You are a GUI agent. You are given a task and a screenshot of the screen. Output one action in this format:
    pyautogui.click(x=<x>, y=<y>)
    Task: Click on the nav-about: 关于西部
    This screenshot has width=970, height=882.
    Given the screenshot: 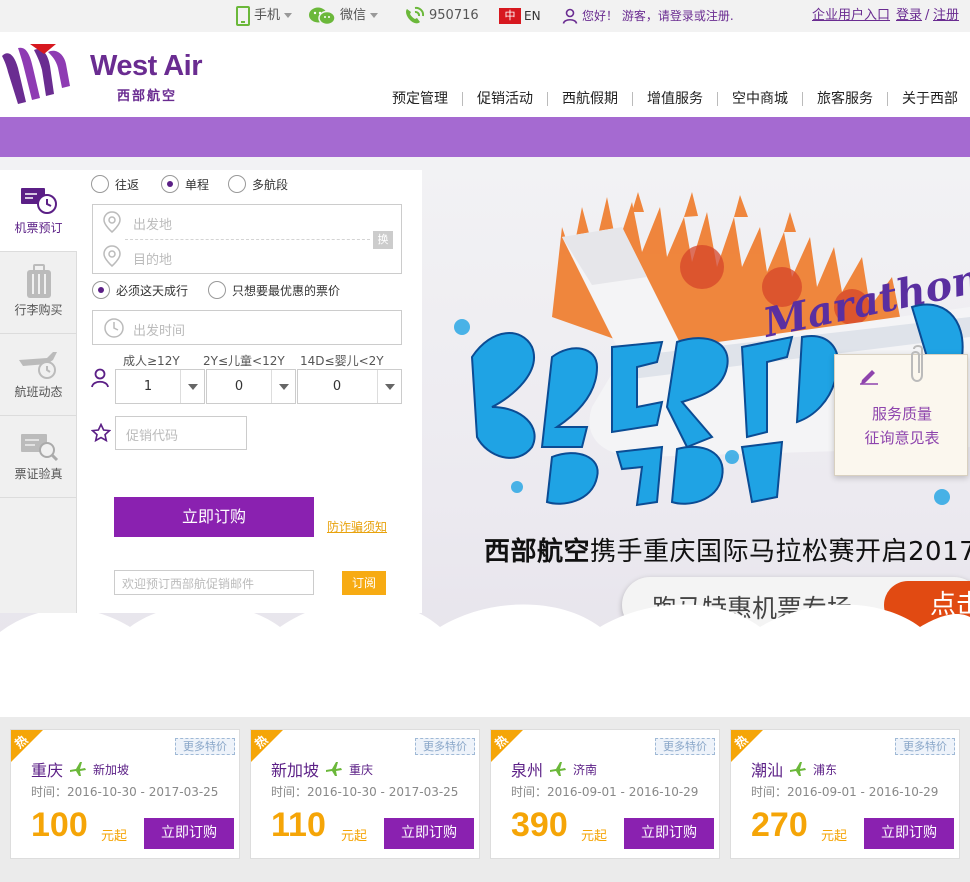 What is the action you would take?
    pyautogui.click(x=923, y=99)
    